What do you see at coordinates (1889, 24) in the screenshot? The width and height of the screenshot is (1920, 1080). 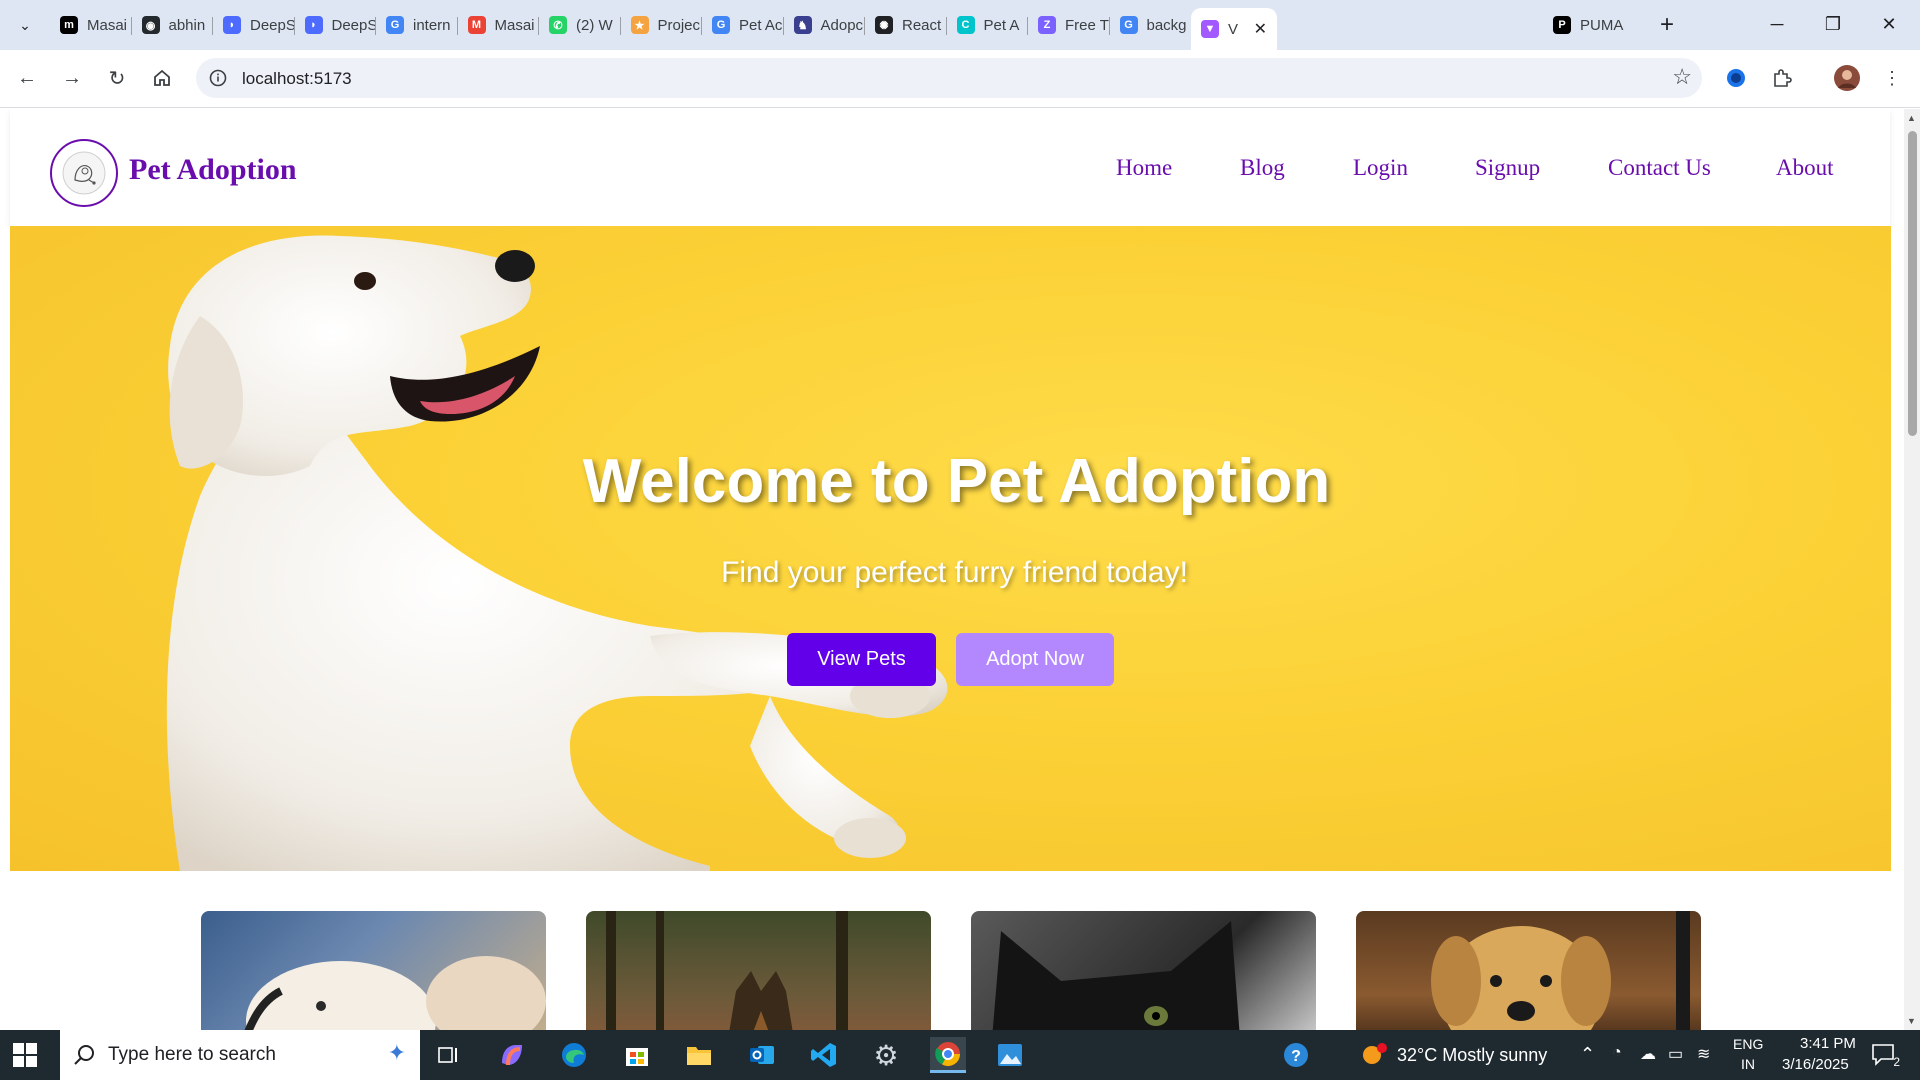 I see `close-window-button: ✕` at bounding box center [1889, 24].